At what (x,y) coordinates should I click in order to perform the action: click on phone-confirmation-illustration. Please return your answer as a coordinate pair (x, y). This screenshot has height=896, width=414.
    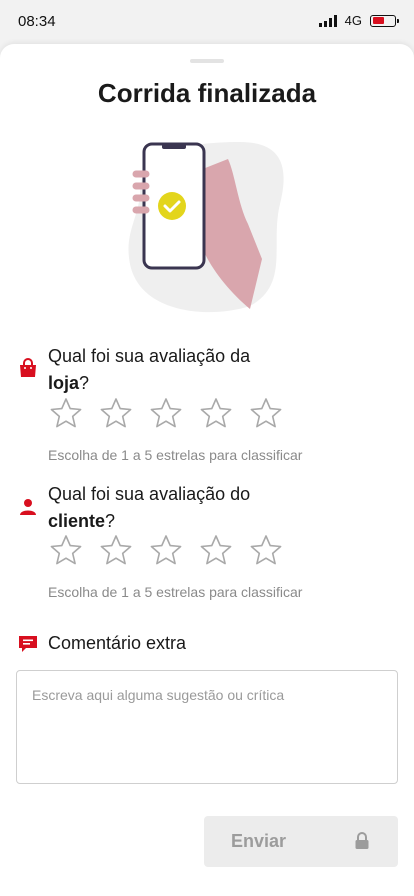
    Looking at the image, I should click on (206, 227).